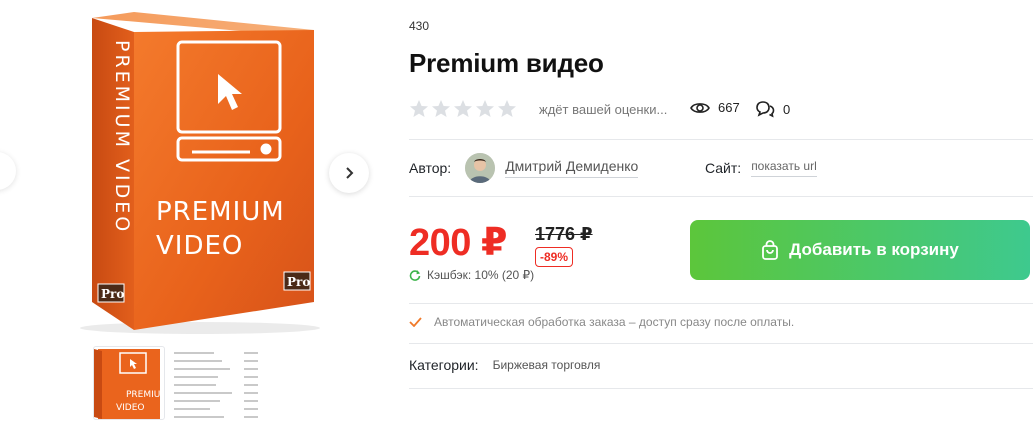 The height and width of the screenshot is (425, 1033). What do you see at coordinates (216, 385) in the screenshot?
I see `thumbnail-list-image` at bounding box center [216, 385].